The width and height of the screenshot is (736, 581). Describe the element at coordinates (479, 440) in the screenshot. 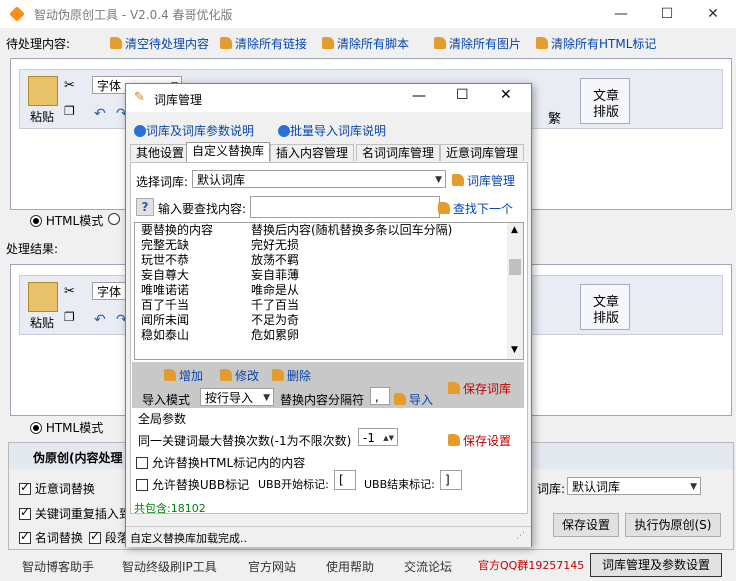

I see `save-settings-link: 保存设置` at that location.